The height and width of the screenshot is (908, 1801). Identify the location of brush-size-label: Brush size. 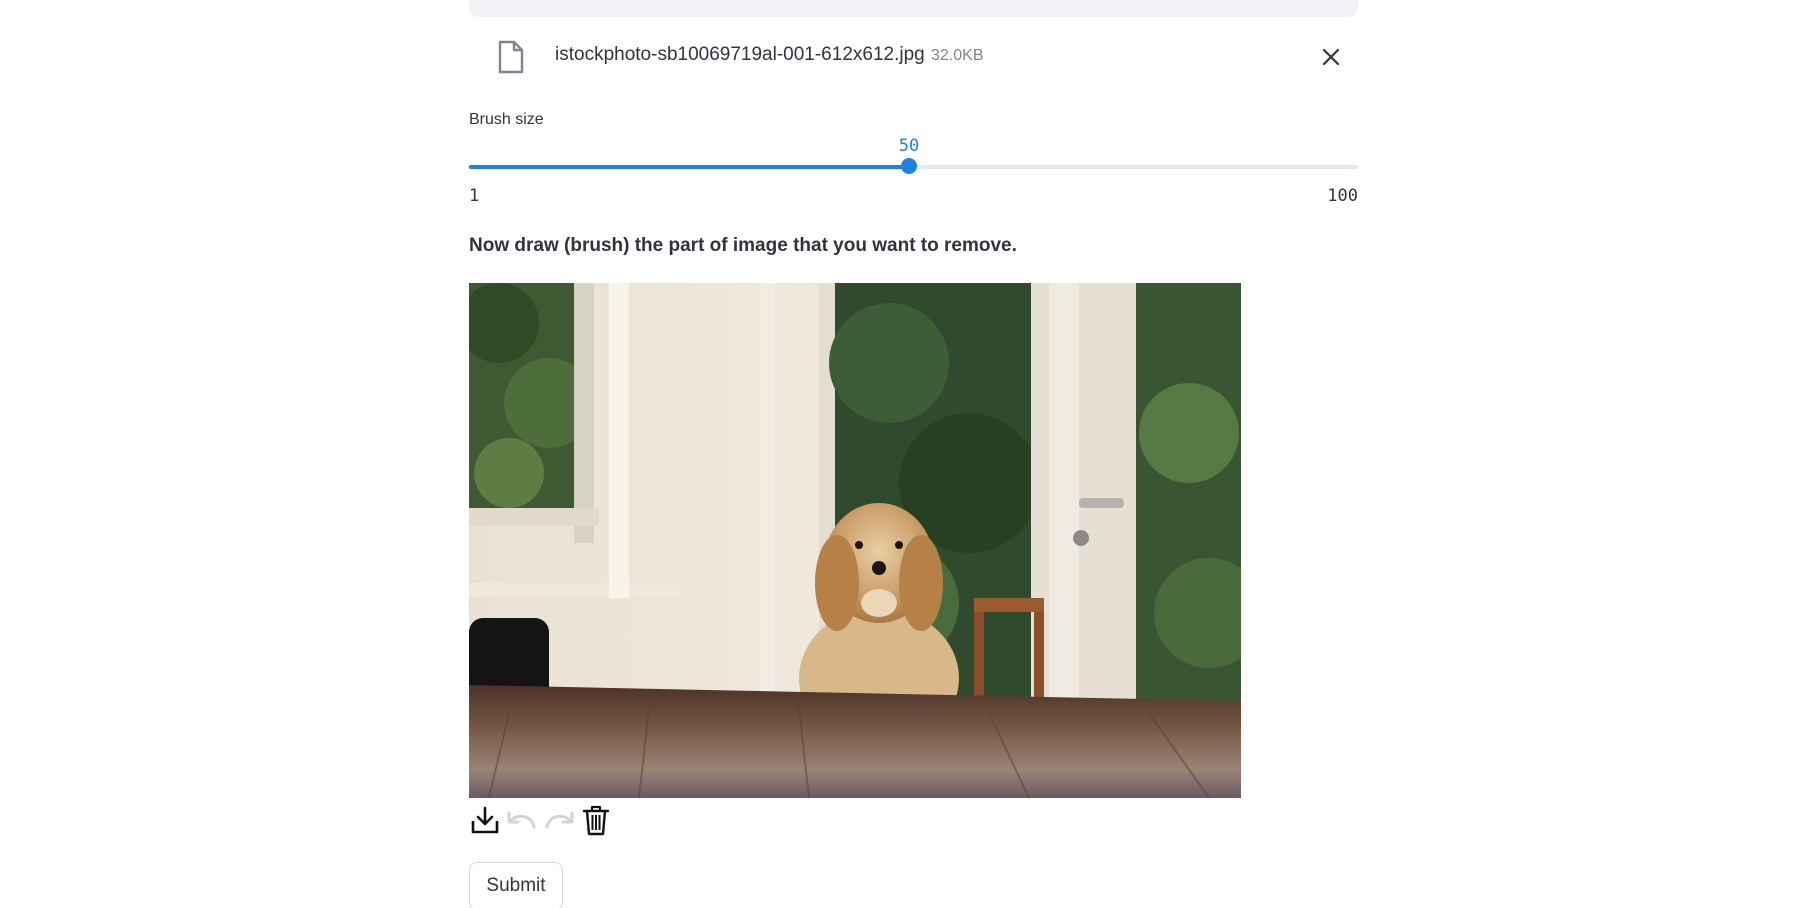
(506, 119).